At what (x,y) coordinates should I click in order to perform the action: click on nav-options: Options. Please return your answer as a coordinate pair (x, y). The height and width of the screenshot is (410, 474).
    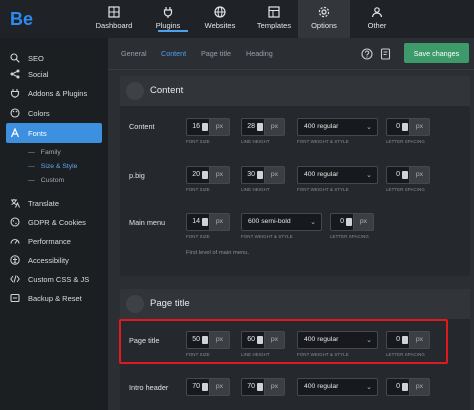
    Looking at the image, I should click on (324, 19).